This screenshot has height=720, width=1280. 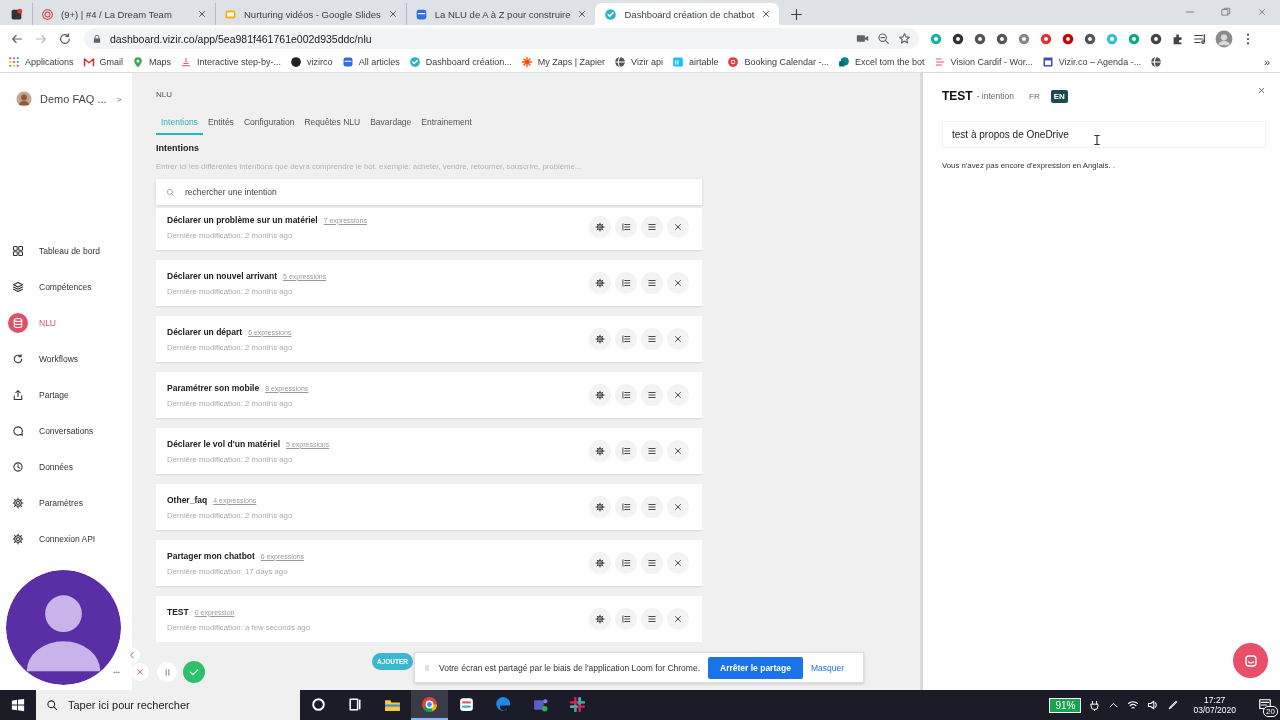 What do you see at coordinates (119, 99) in the screenshot?
I see `chevron: >` at bounding box center [119, 99].